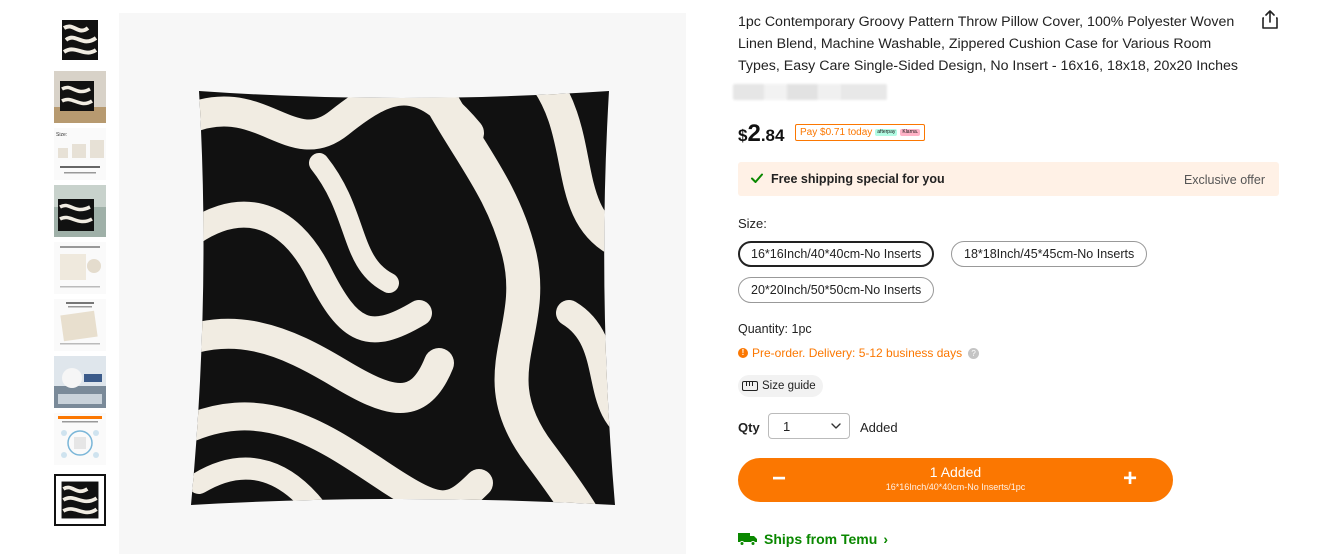 Image resolution: width=1319 pixels, height=554 pixels. What do you see at coordinates (858, 179) in the screenshot?
I see `free-shipping-text: Free shipping special for you` at bounding box center [858, 179].